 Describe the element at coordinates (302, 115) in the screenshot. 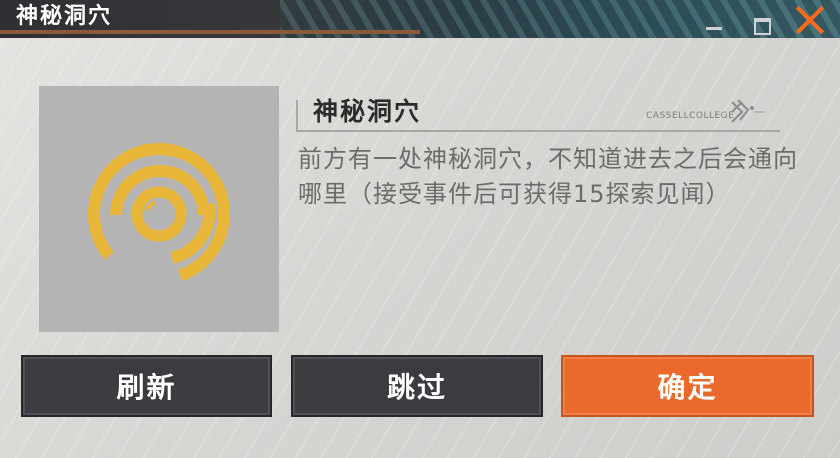

I see `title-bracket` at that location.